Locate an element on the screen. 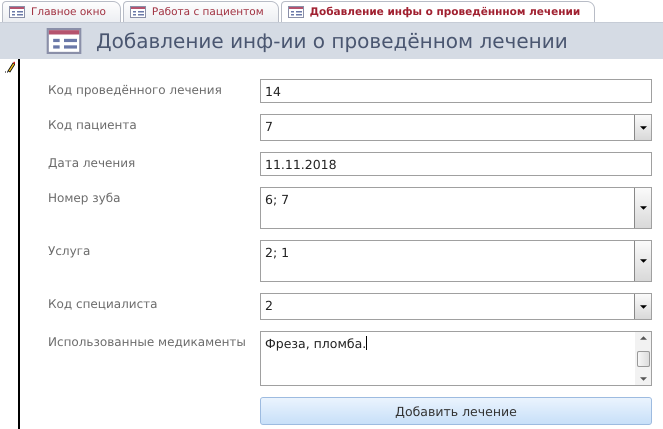  field-label: Номер зуба is located at coordinates (85, 198).